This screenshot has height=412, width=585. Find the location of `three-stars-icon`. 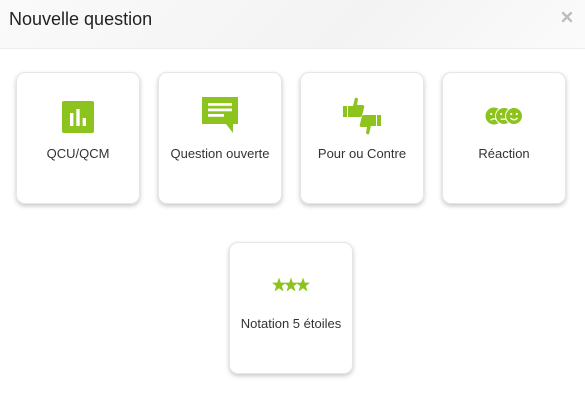

three-stars-icon is located at coordinates (291, 284).